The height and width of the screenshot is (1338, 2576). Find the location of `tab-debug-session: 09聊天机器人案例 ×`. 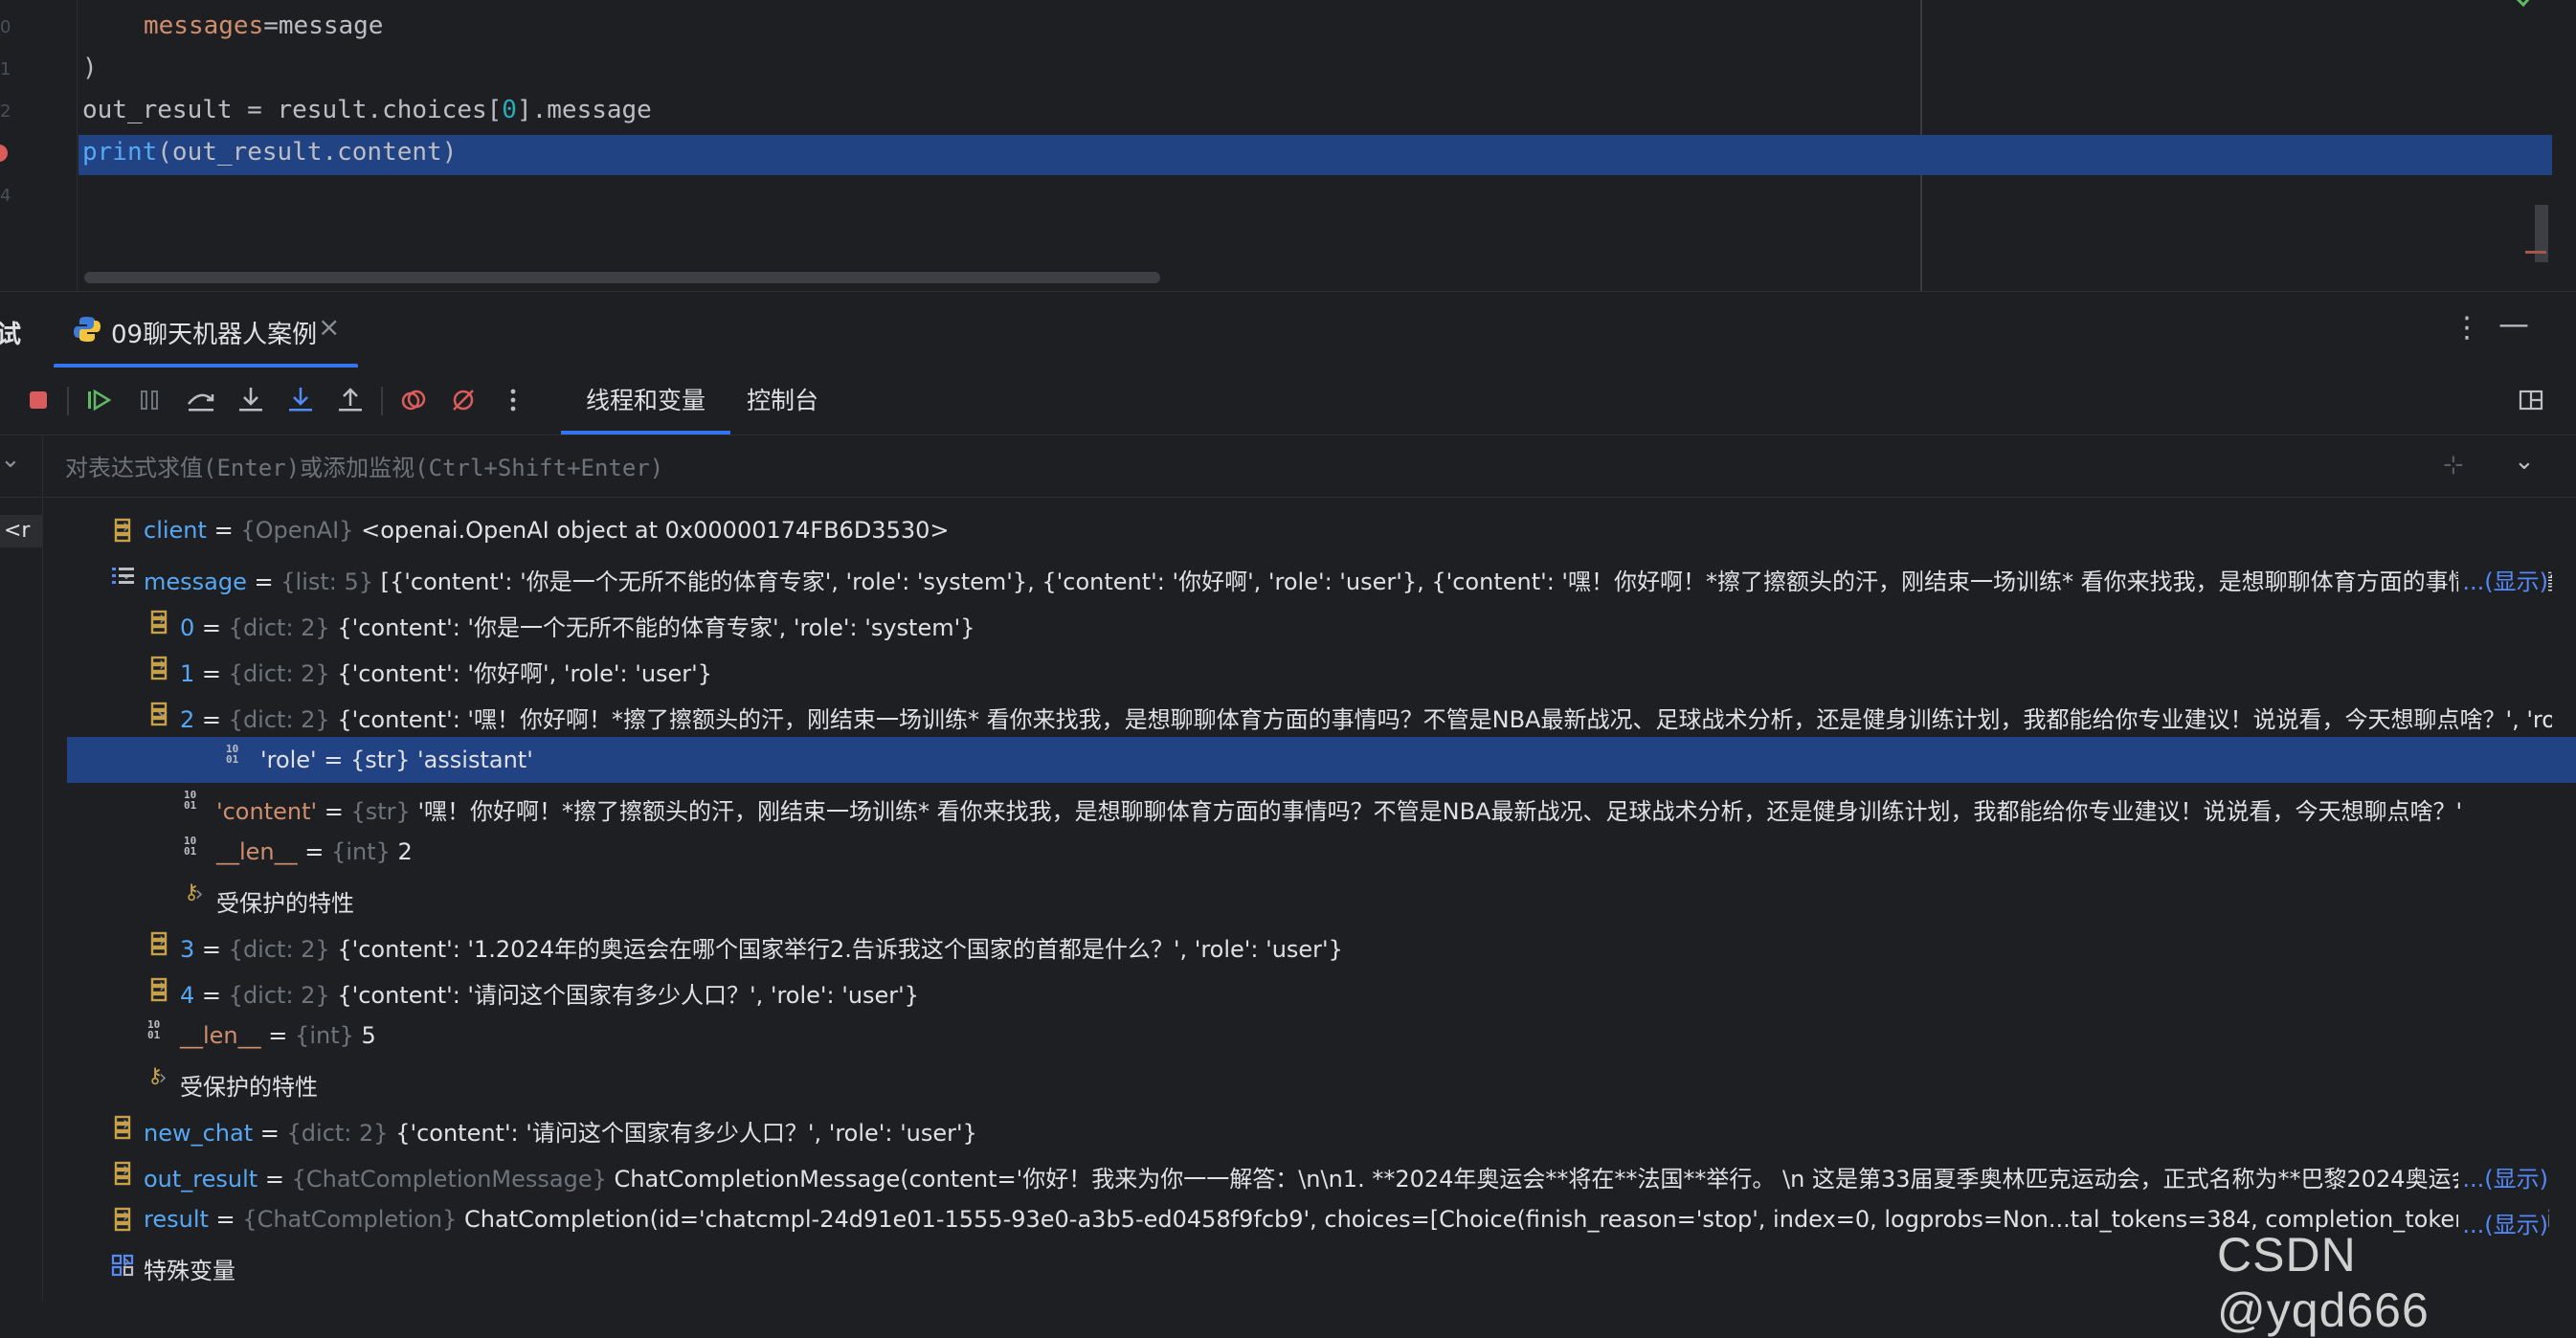

tab-debug-session: 09聊天机器人案例 × is located at coordinates (206, 330).